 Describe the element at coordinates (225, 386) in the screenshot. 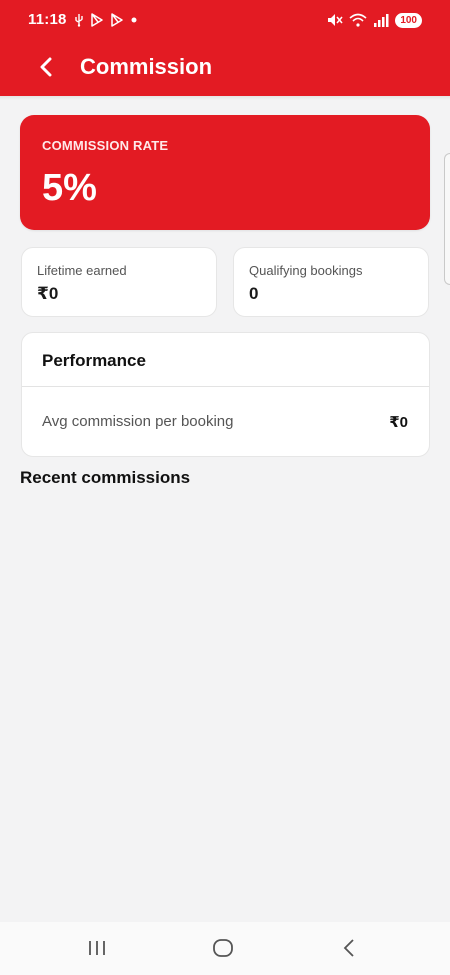

I see `performance-divider` at that location.